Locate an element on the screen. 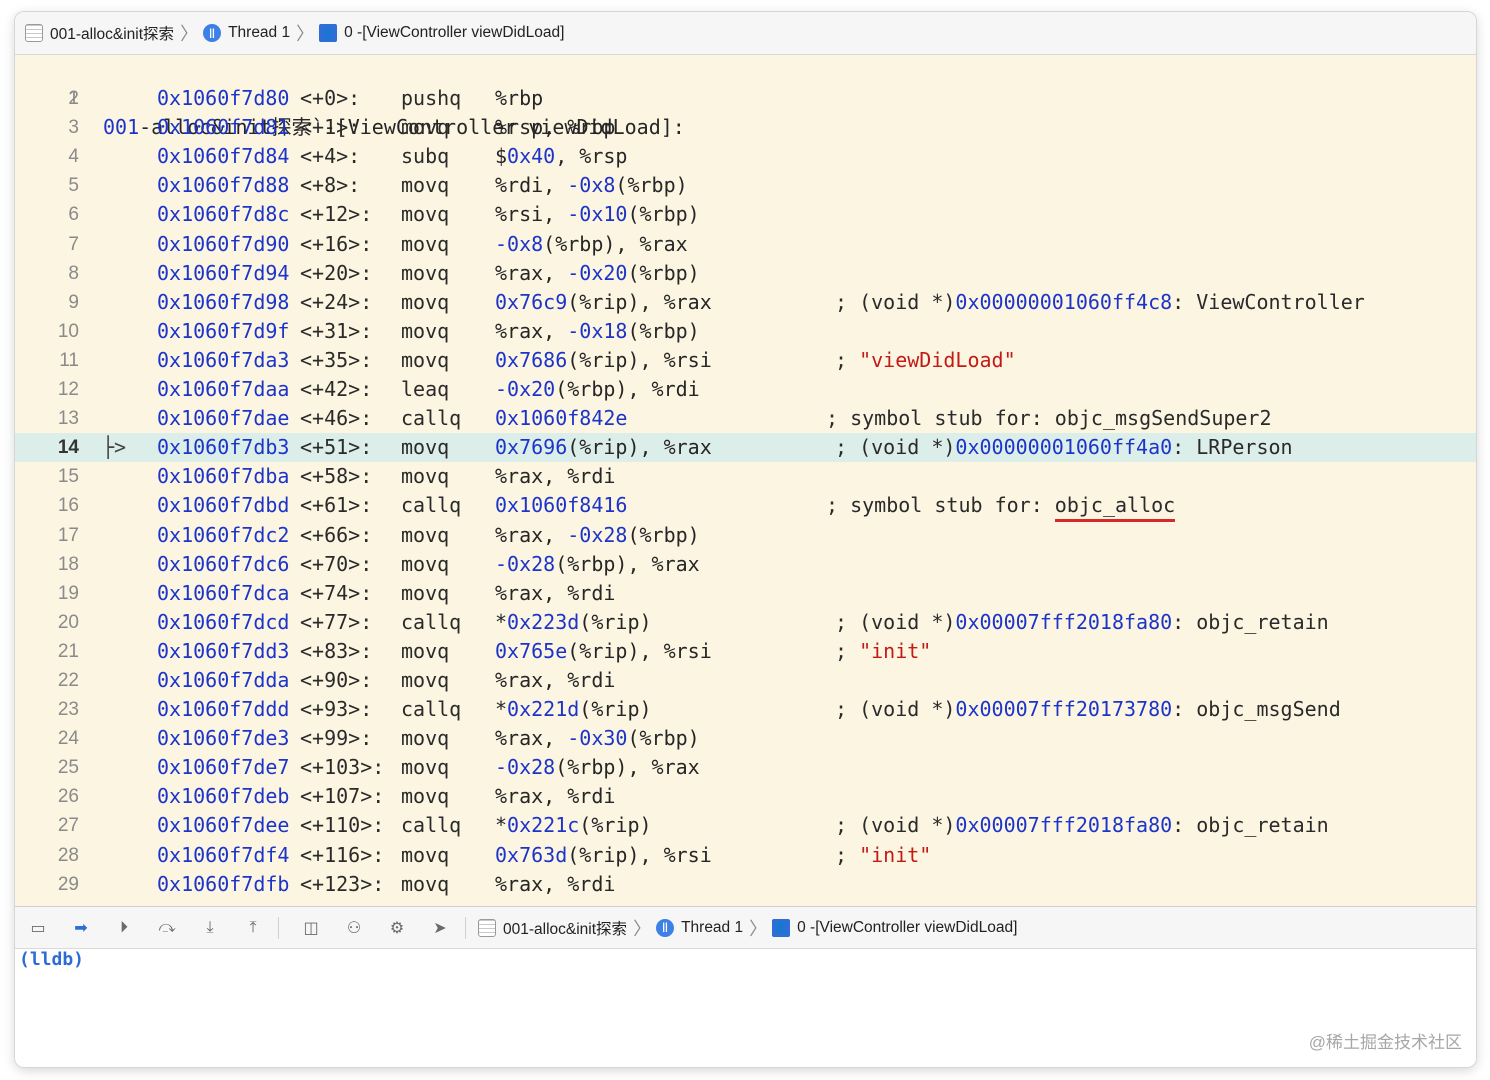  view-hierarchy-button: ◫ is located at coordinates (311, 928).